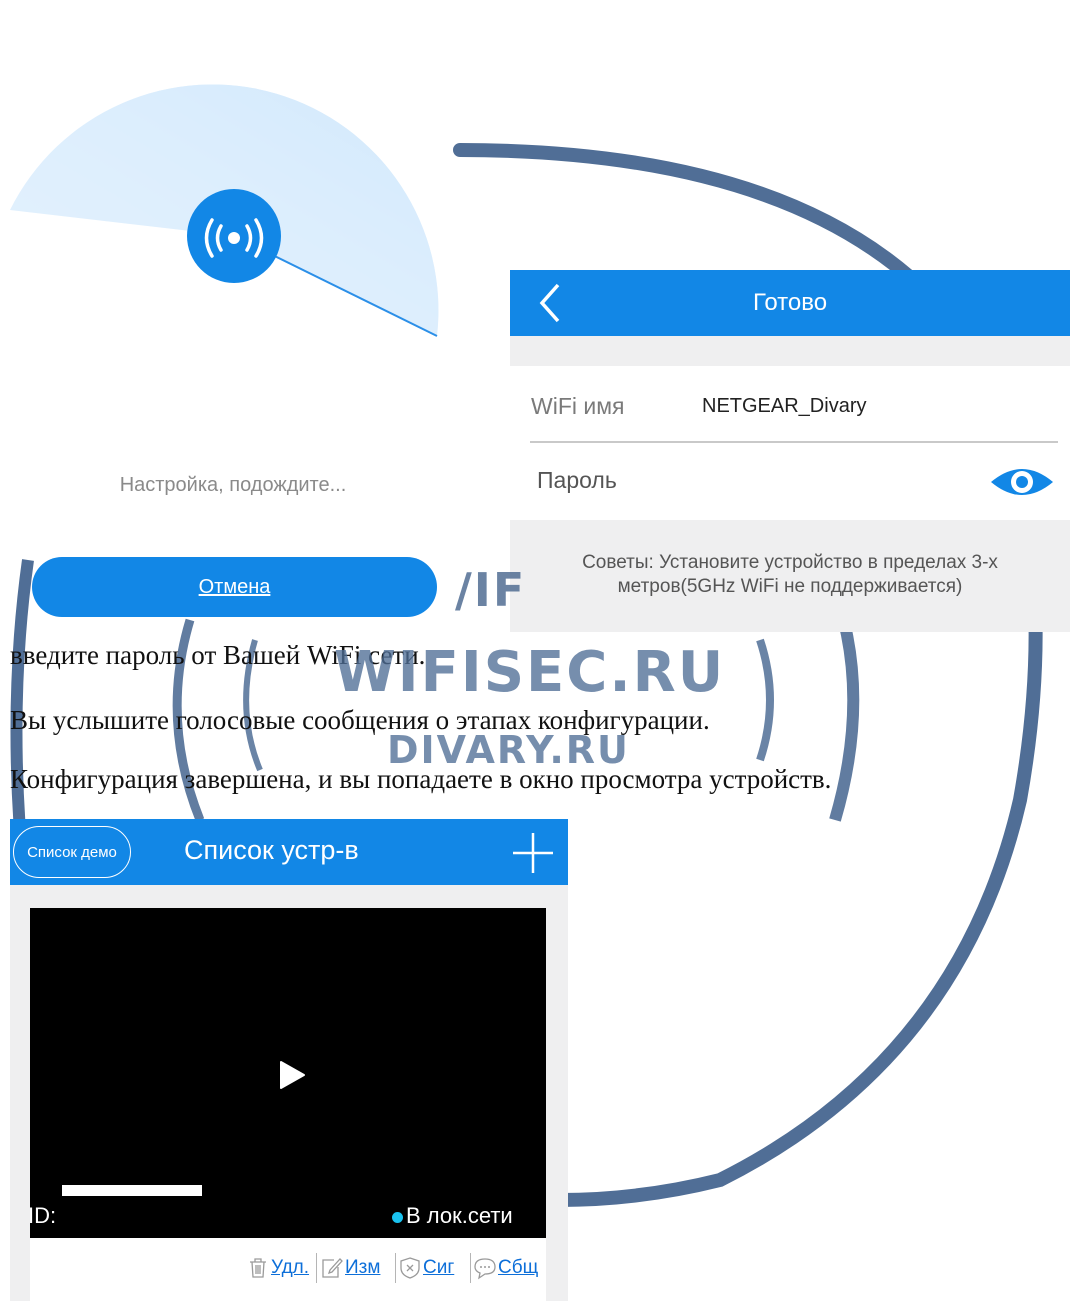 The image size is (1070, 1301). What do you see at coordinates (533, 853) in the screenshot?
I see `plus-icon` at bounding box center [533, 853].